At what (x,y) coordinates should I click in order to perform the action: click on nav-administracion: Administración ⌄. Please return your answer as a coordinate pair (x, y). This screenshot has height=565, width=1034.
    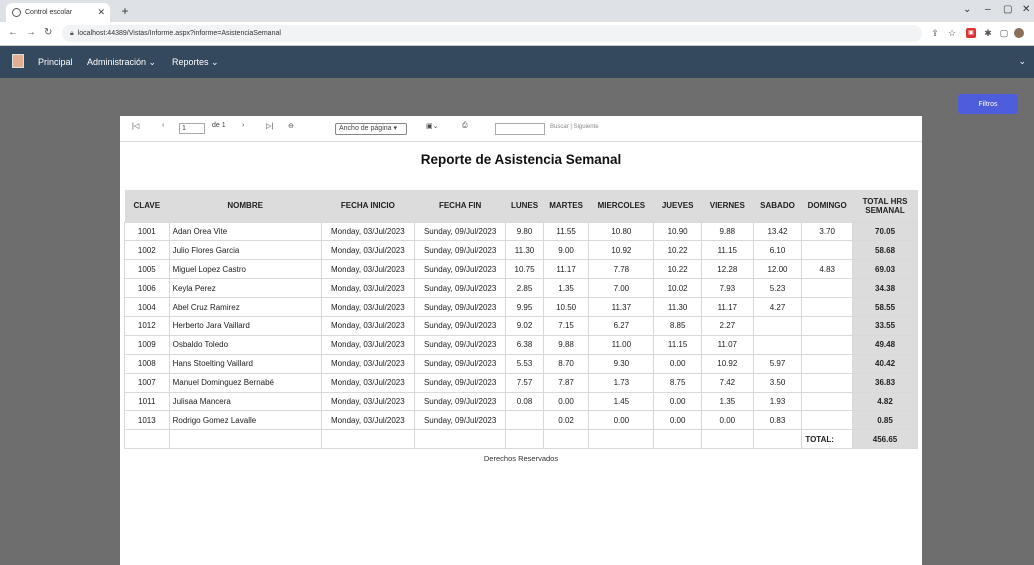
    Looking at the image, I should click on (121, 62).